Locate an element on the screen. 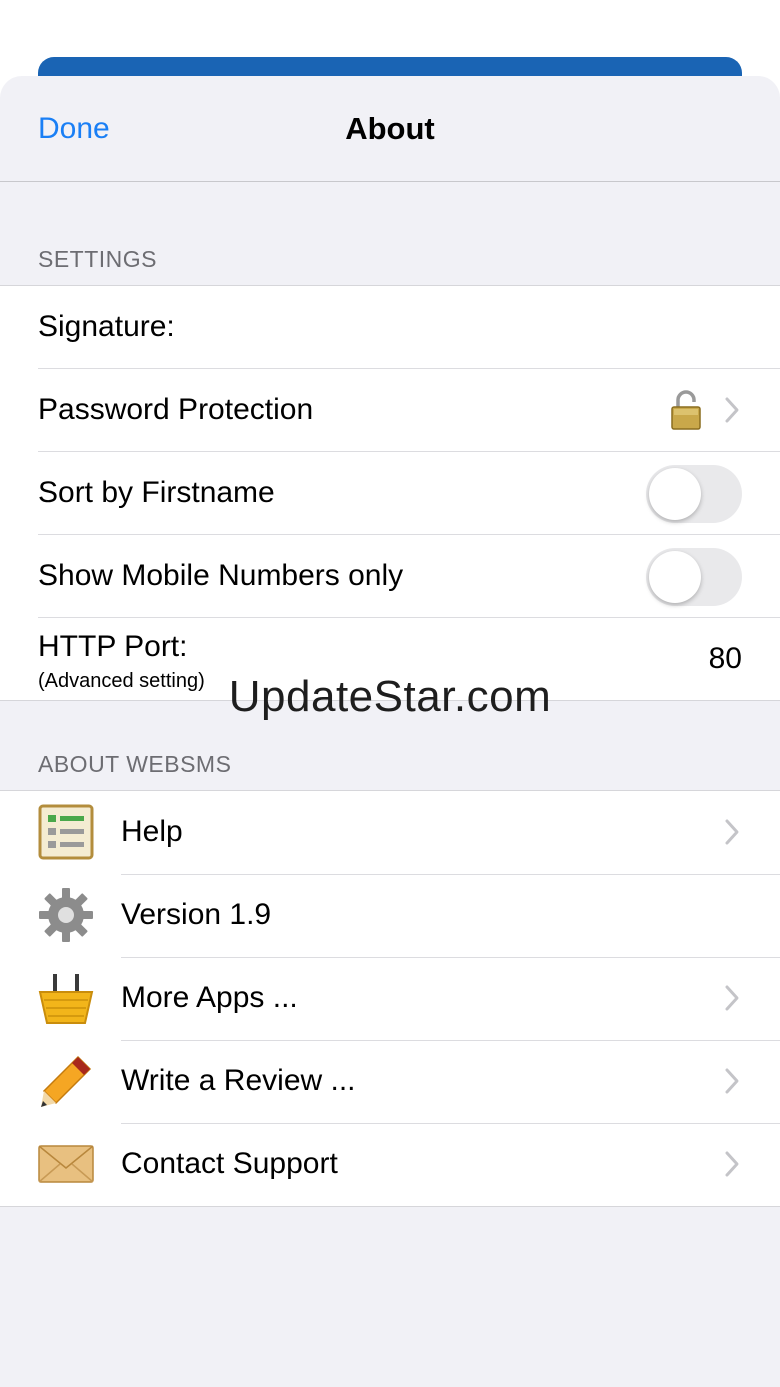  sort-by-firstname-label: Sort by Firstname is located at coordinates (156, 492).